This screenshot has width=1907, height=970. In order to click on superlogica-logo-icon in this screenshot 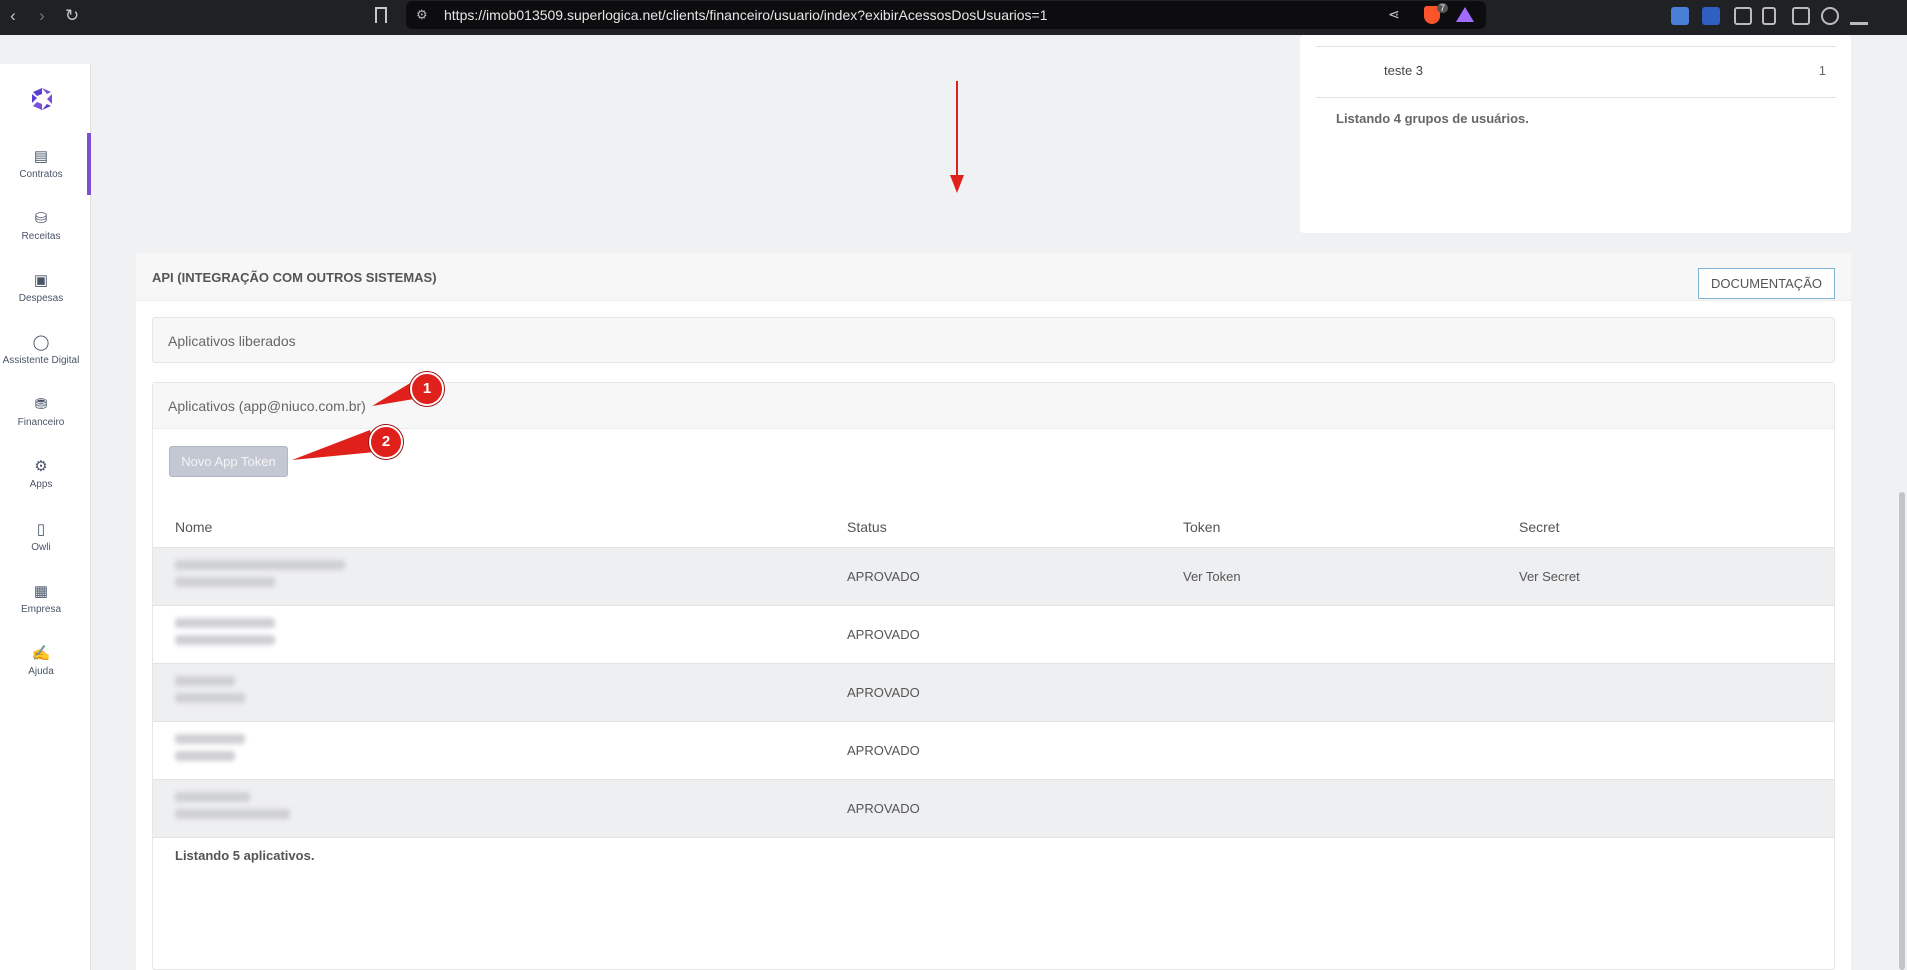, I will do `click(42, 99)`.